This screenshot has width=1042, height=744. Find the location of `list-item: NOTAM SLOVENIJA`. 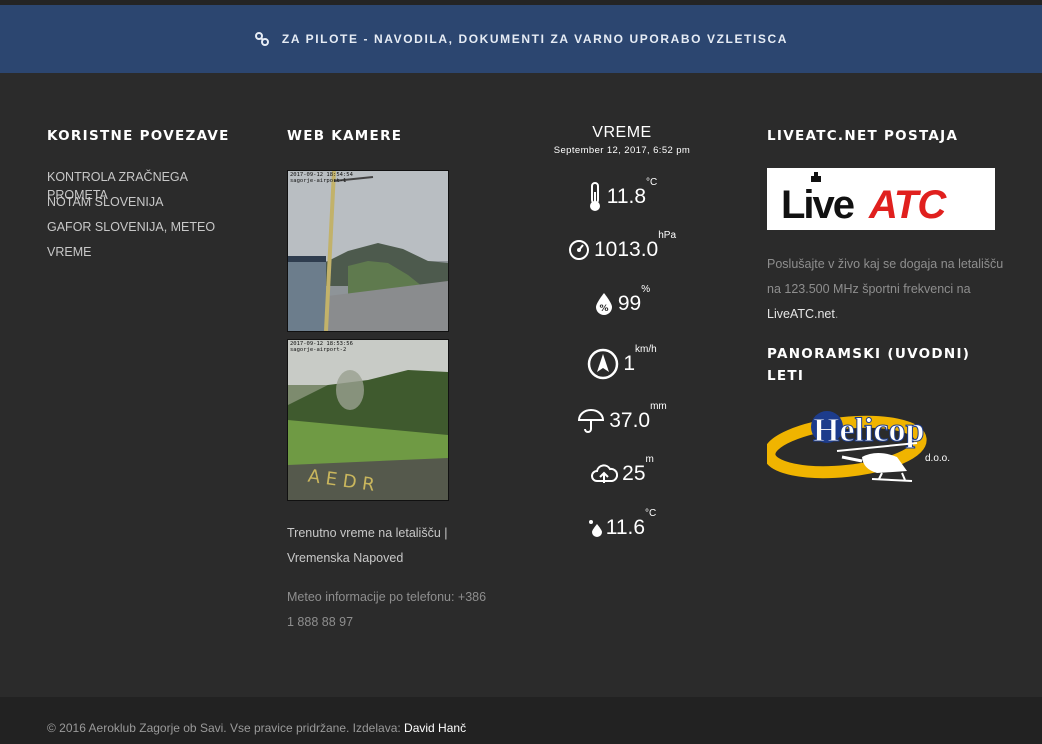

list-item: NOTAM SLOVENIJA is located at coordinates (147, 205).